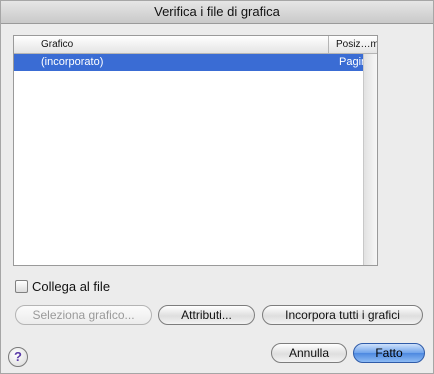 This screenshot has height=374, width=434. What do you see at coordinates (71, 286) in the screenshot?
I see `link-to-file-label: Collega al file` at bounding box center [71, 286].